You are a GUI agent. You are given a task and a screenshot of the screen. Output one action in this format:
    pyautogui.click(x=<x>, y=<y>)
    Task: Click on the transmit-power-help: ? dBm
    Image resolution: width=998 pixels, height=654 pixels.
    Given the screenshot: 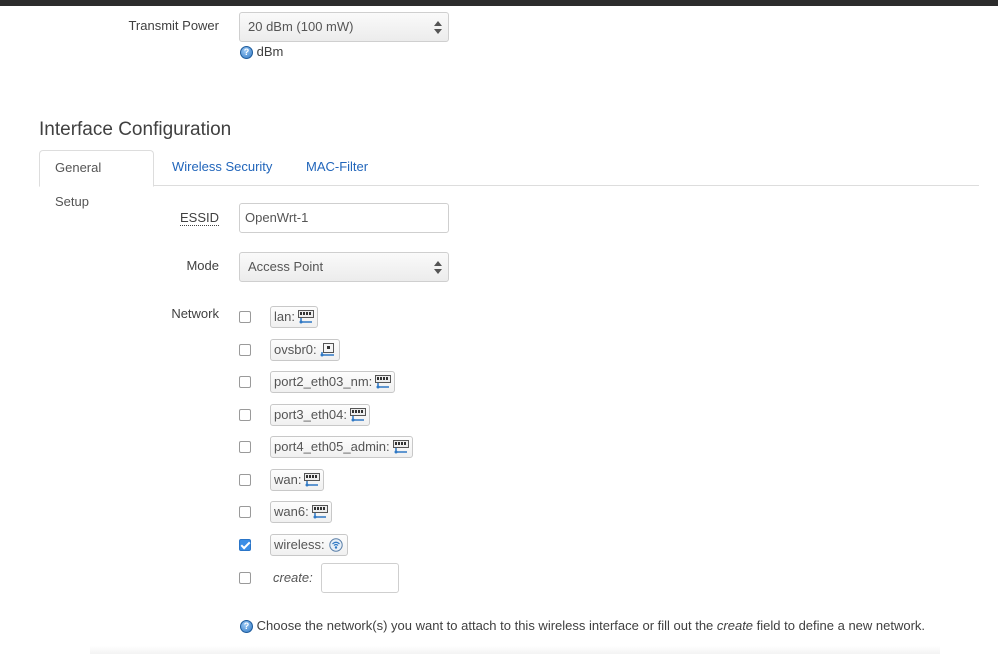 What is the action you would take?
    pyautogui.click(x=262, y=52)
    